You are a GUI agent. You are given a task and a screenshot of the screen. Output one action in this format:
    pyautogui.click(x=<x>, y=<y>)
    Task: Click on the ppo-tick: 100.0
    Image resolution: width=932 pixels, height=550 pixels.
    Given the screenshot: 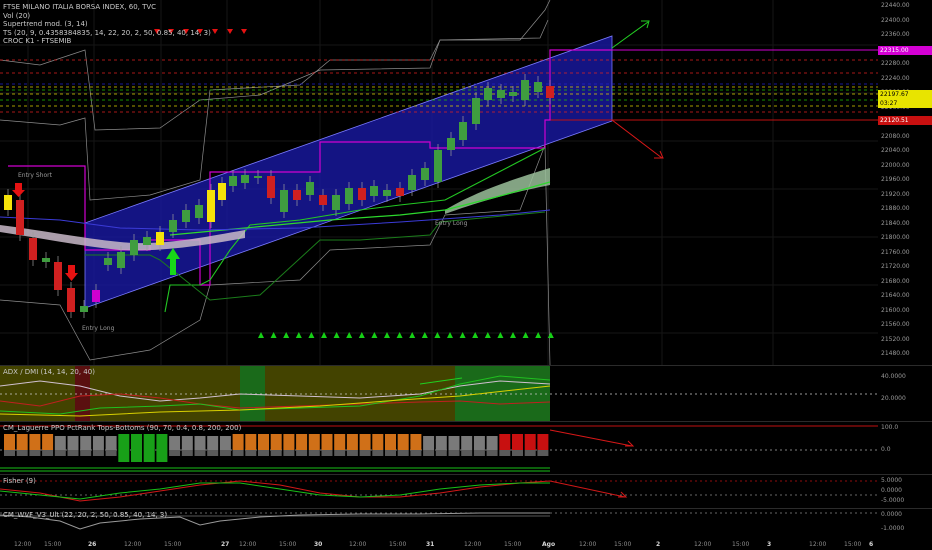 What is the action you would take?
    pyautogui.click(x=890, y=427)
    